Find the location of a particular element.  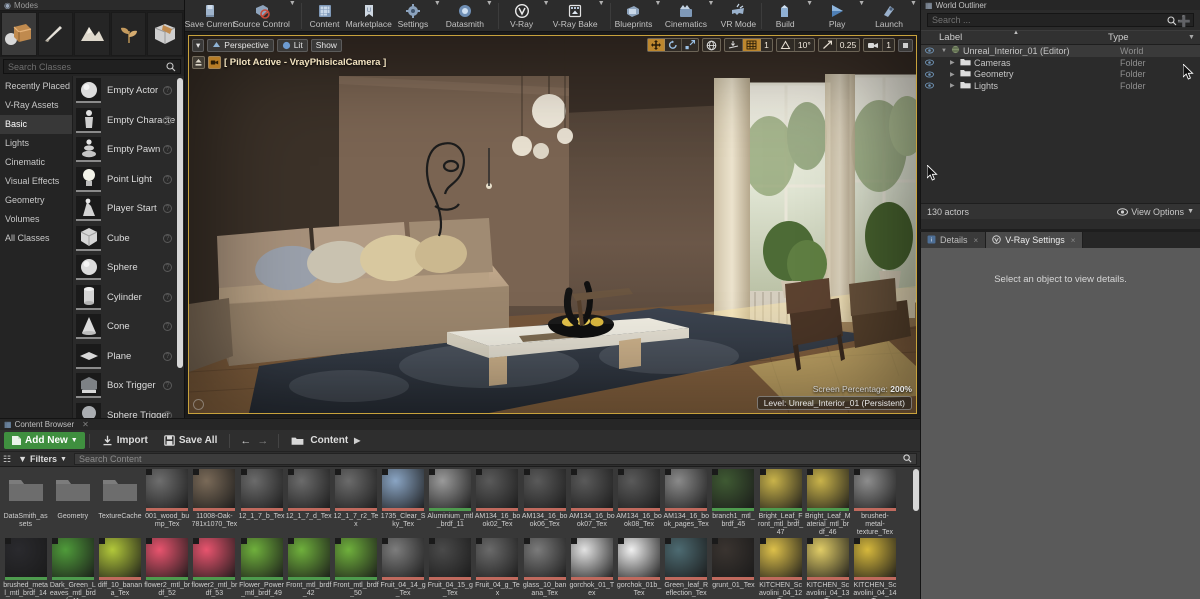

placement-item-box-trigger: Box Trigger? is located at coordinates (128, 386).